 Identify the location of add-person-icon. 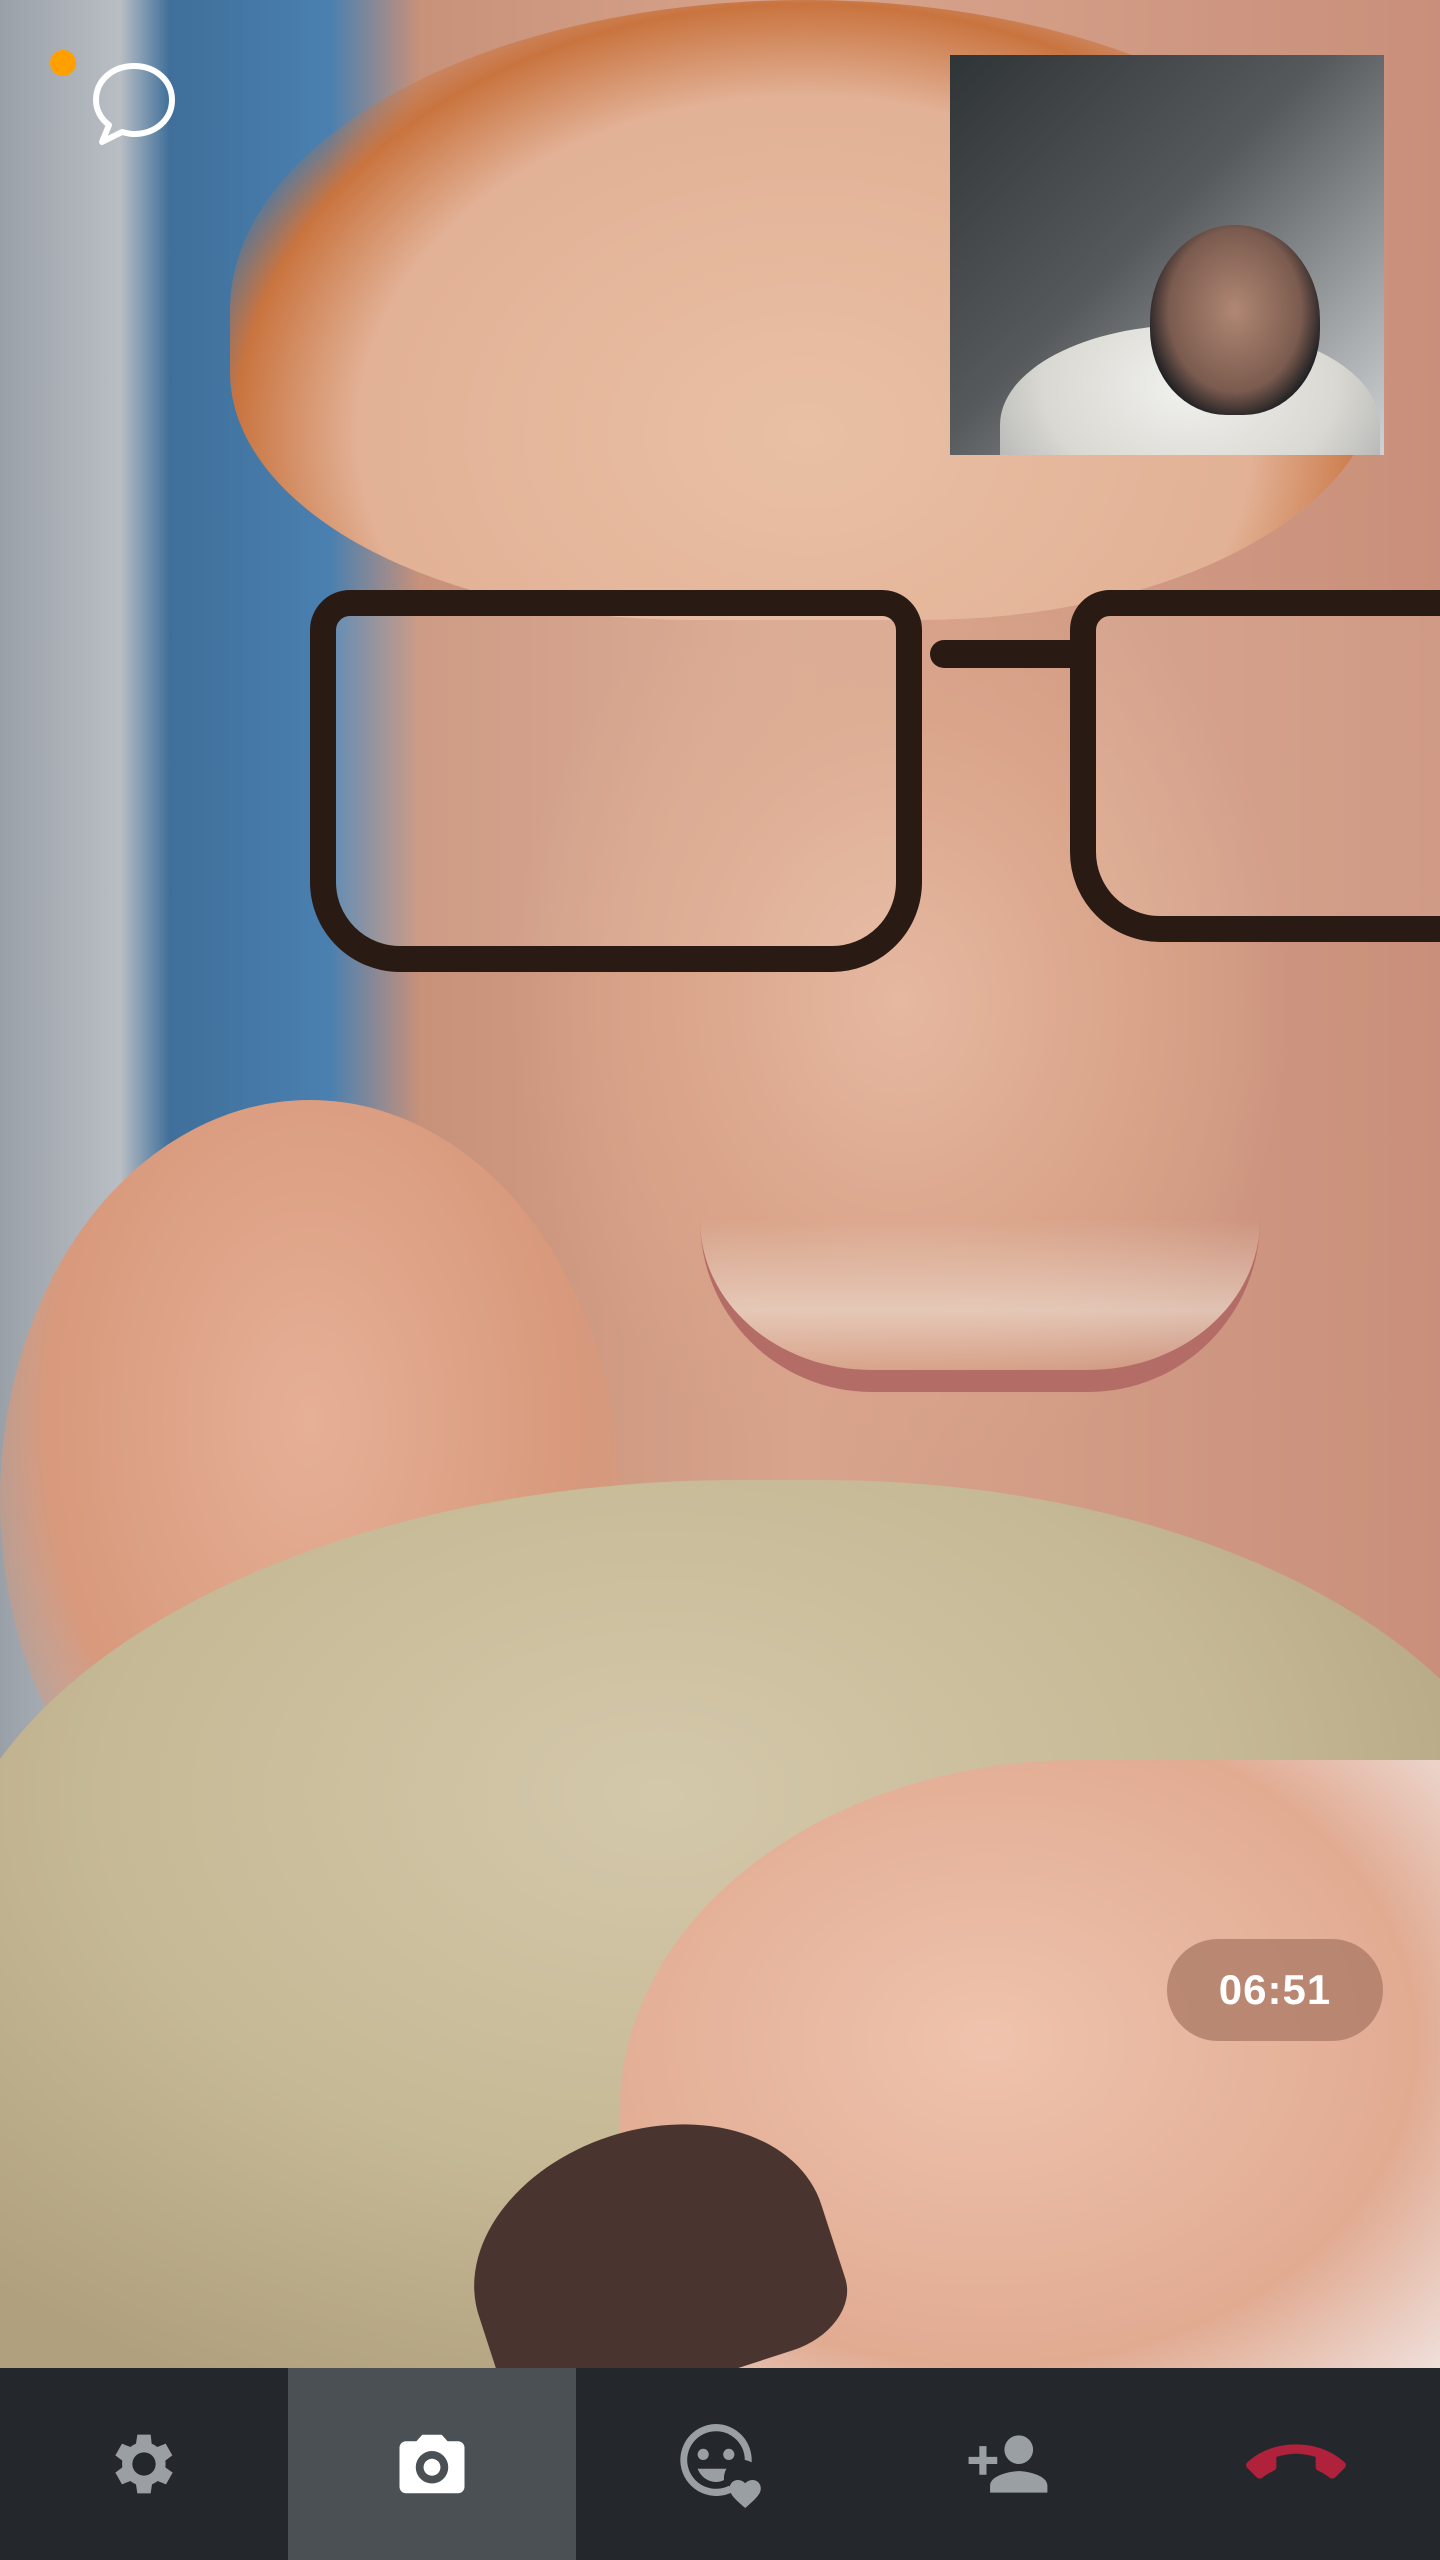
(1008, 2464).